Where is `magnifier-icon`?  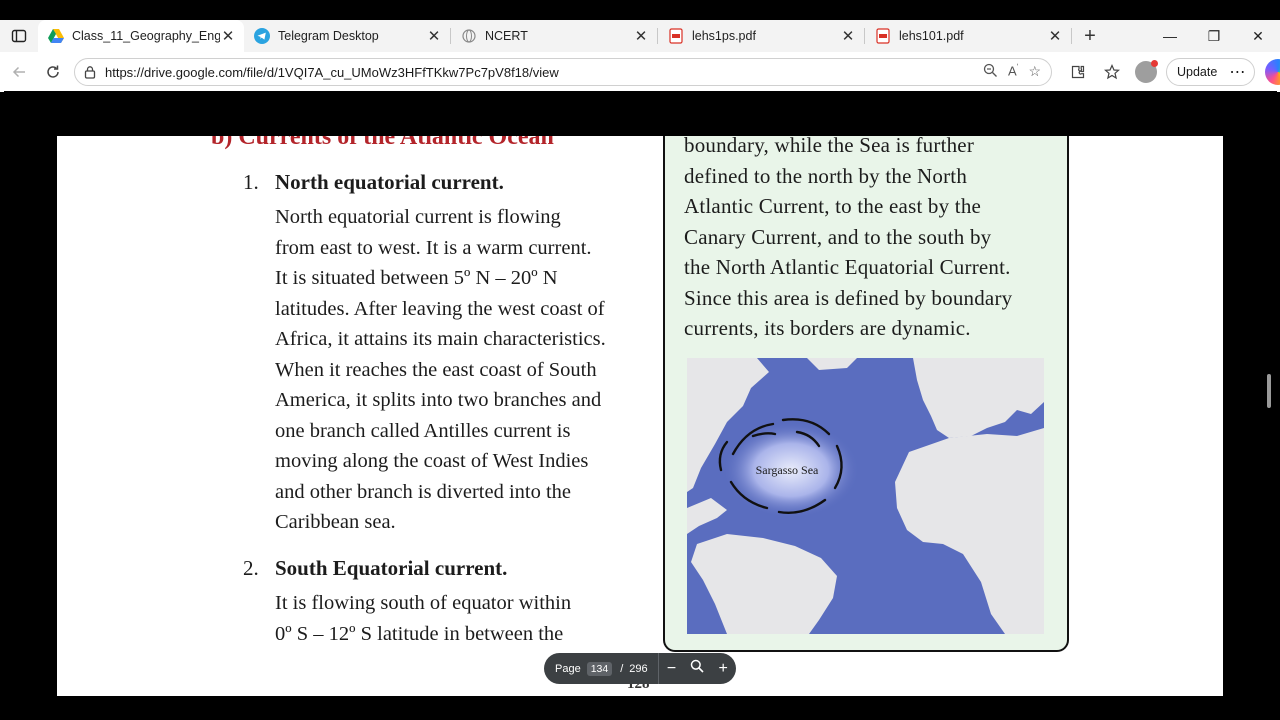 magnifier-icon is located at coordinates (697, 666).